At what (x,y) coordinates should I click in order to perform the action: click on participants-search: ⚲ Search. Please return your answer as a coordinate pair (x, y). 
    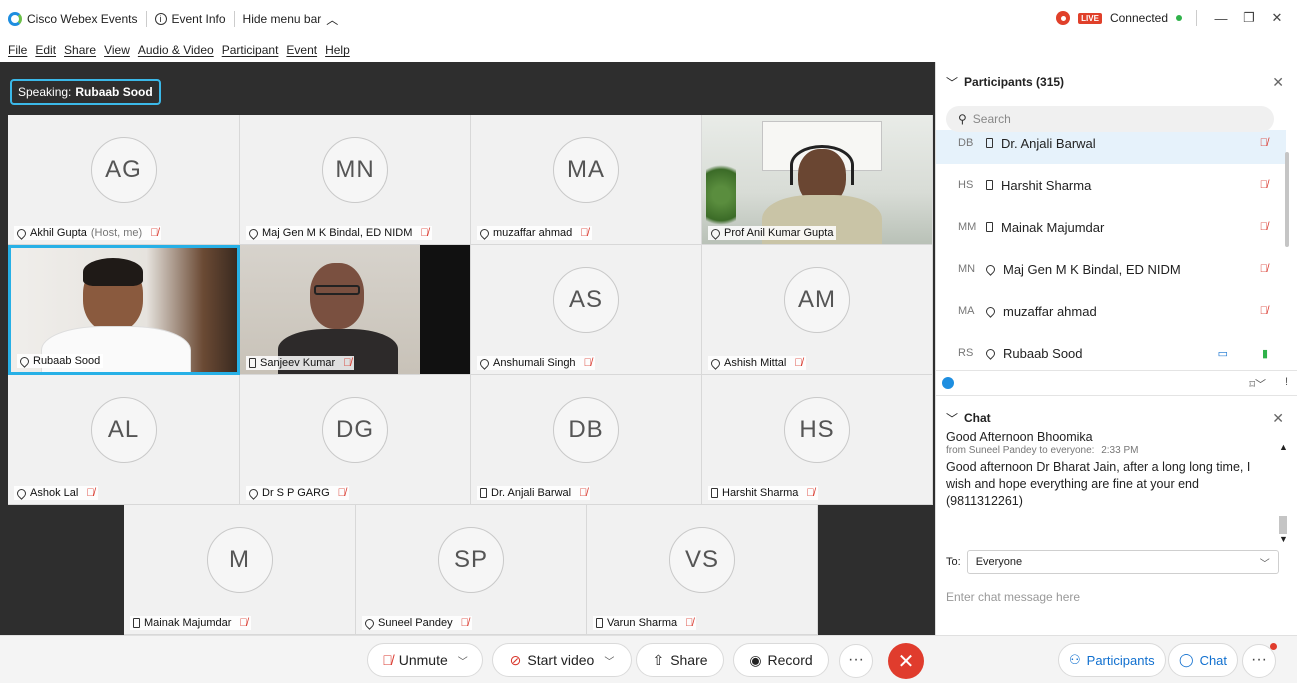
    Looking at the image, I should click on (1110, 119).